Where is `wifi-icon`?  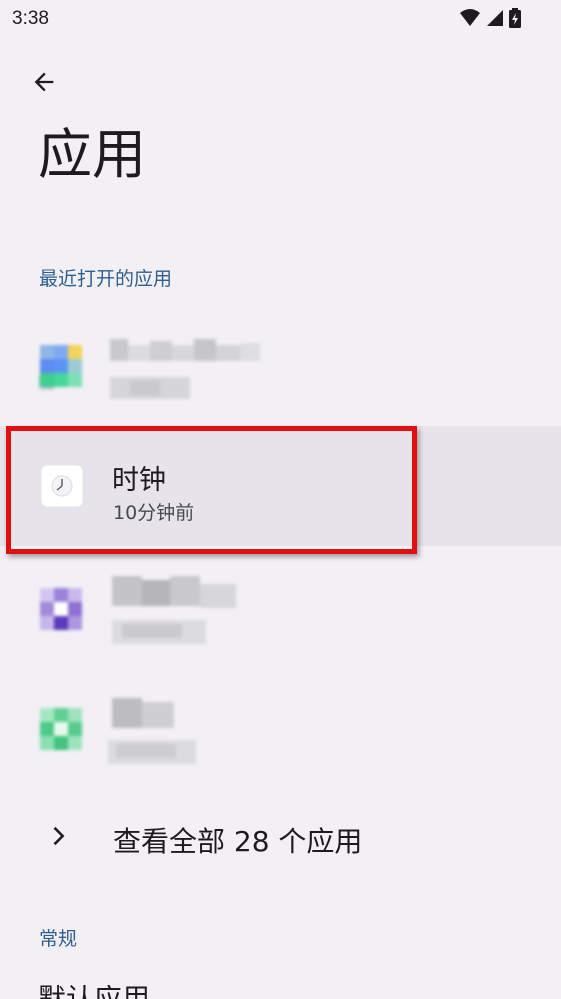
wifi-icon is located at coordinates (470, 17).